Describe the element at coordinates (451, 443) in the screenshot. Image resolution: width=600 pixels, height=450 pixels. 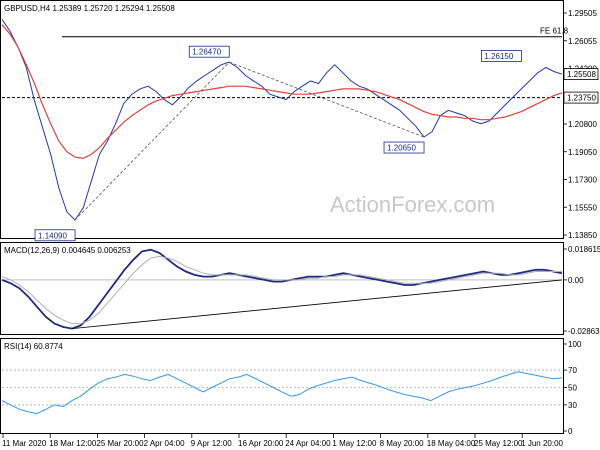
I see `x-tick-label: 18 May 04:00` at that location.